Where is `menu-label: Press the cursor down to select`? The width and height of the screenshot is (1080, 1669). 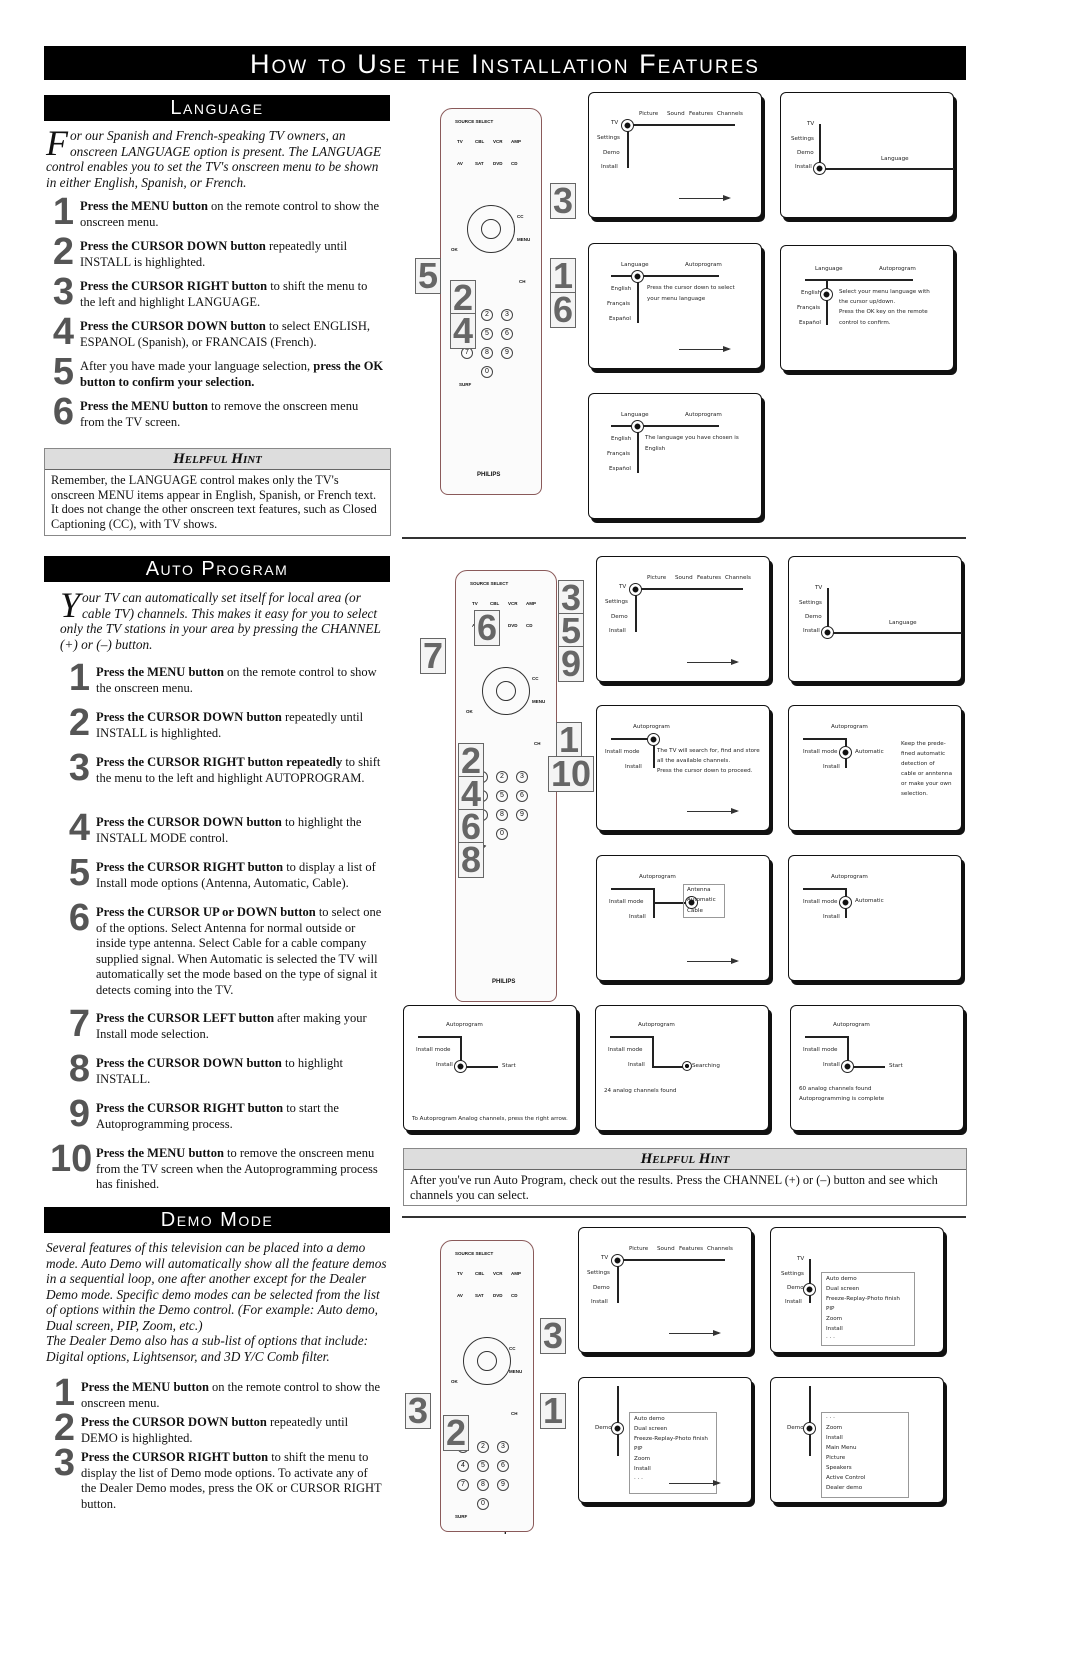
menu-label: Press the cursor down to select is located at coordinates (691, 288).